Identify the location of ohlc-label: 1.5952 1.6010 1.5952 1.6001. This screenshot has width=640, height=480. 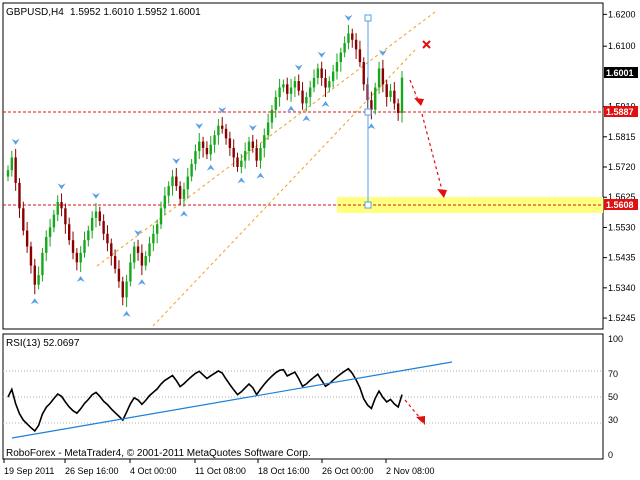
(135, 12).